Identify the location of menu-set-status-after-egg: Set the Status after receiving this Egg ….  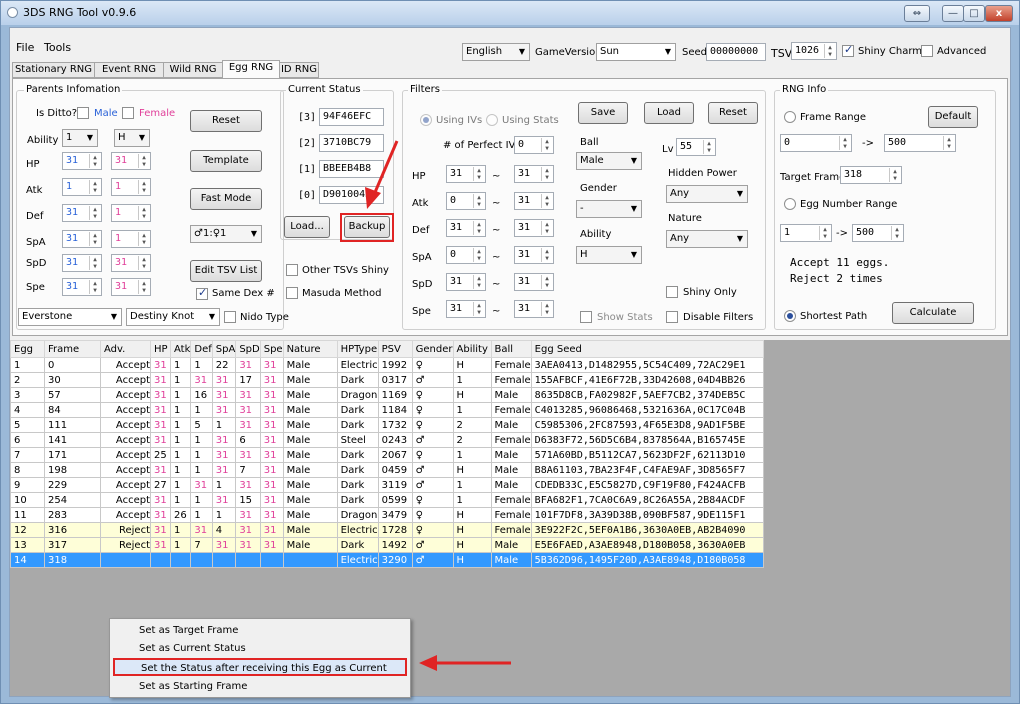
(260, 667).